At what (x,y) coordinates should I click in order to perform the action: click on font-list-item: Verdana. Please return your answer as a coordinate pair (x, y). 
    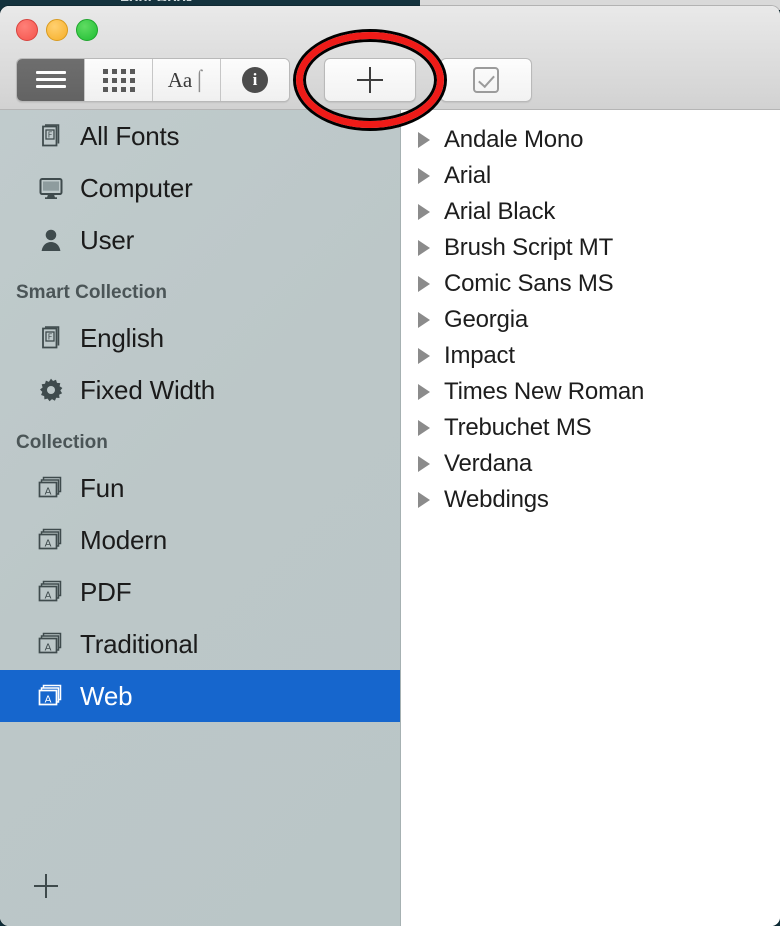
    Looking at the image, I should click on (590, 464).